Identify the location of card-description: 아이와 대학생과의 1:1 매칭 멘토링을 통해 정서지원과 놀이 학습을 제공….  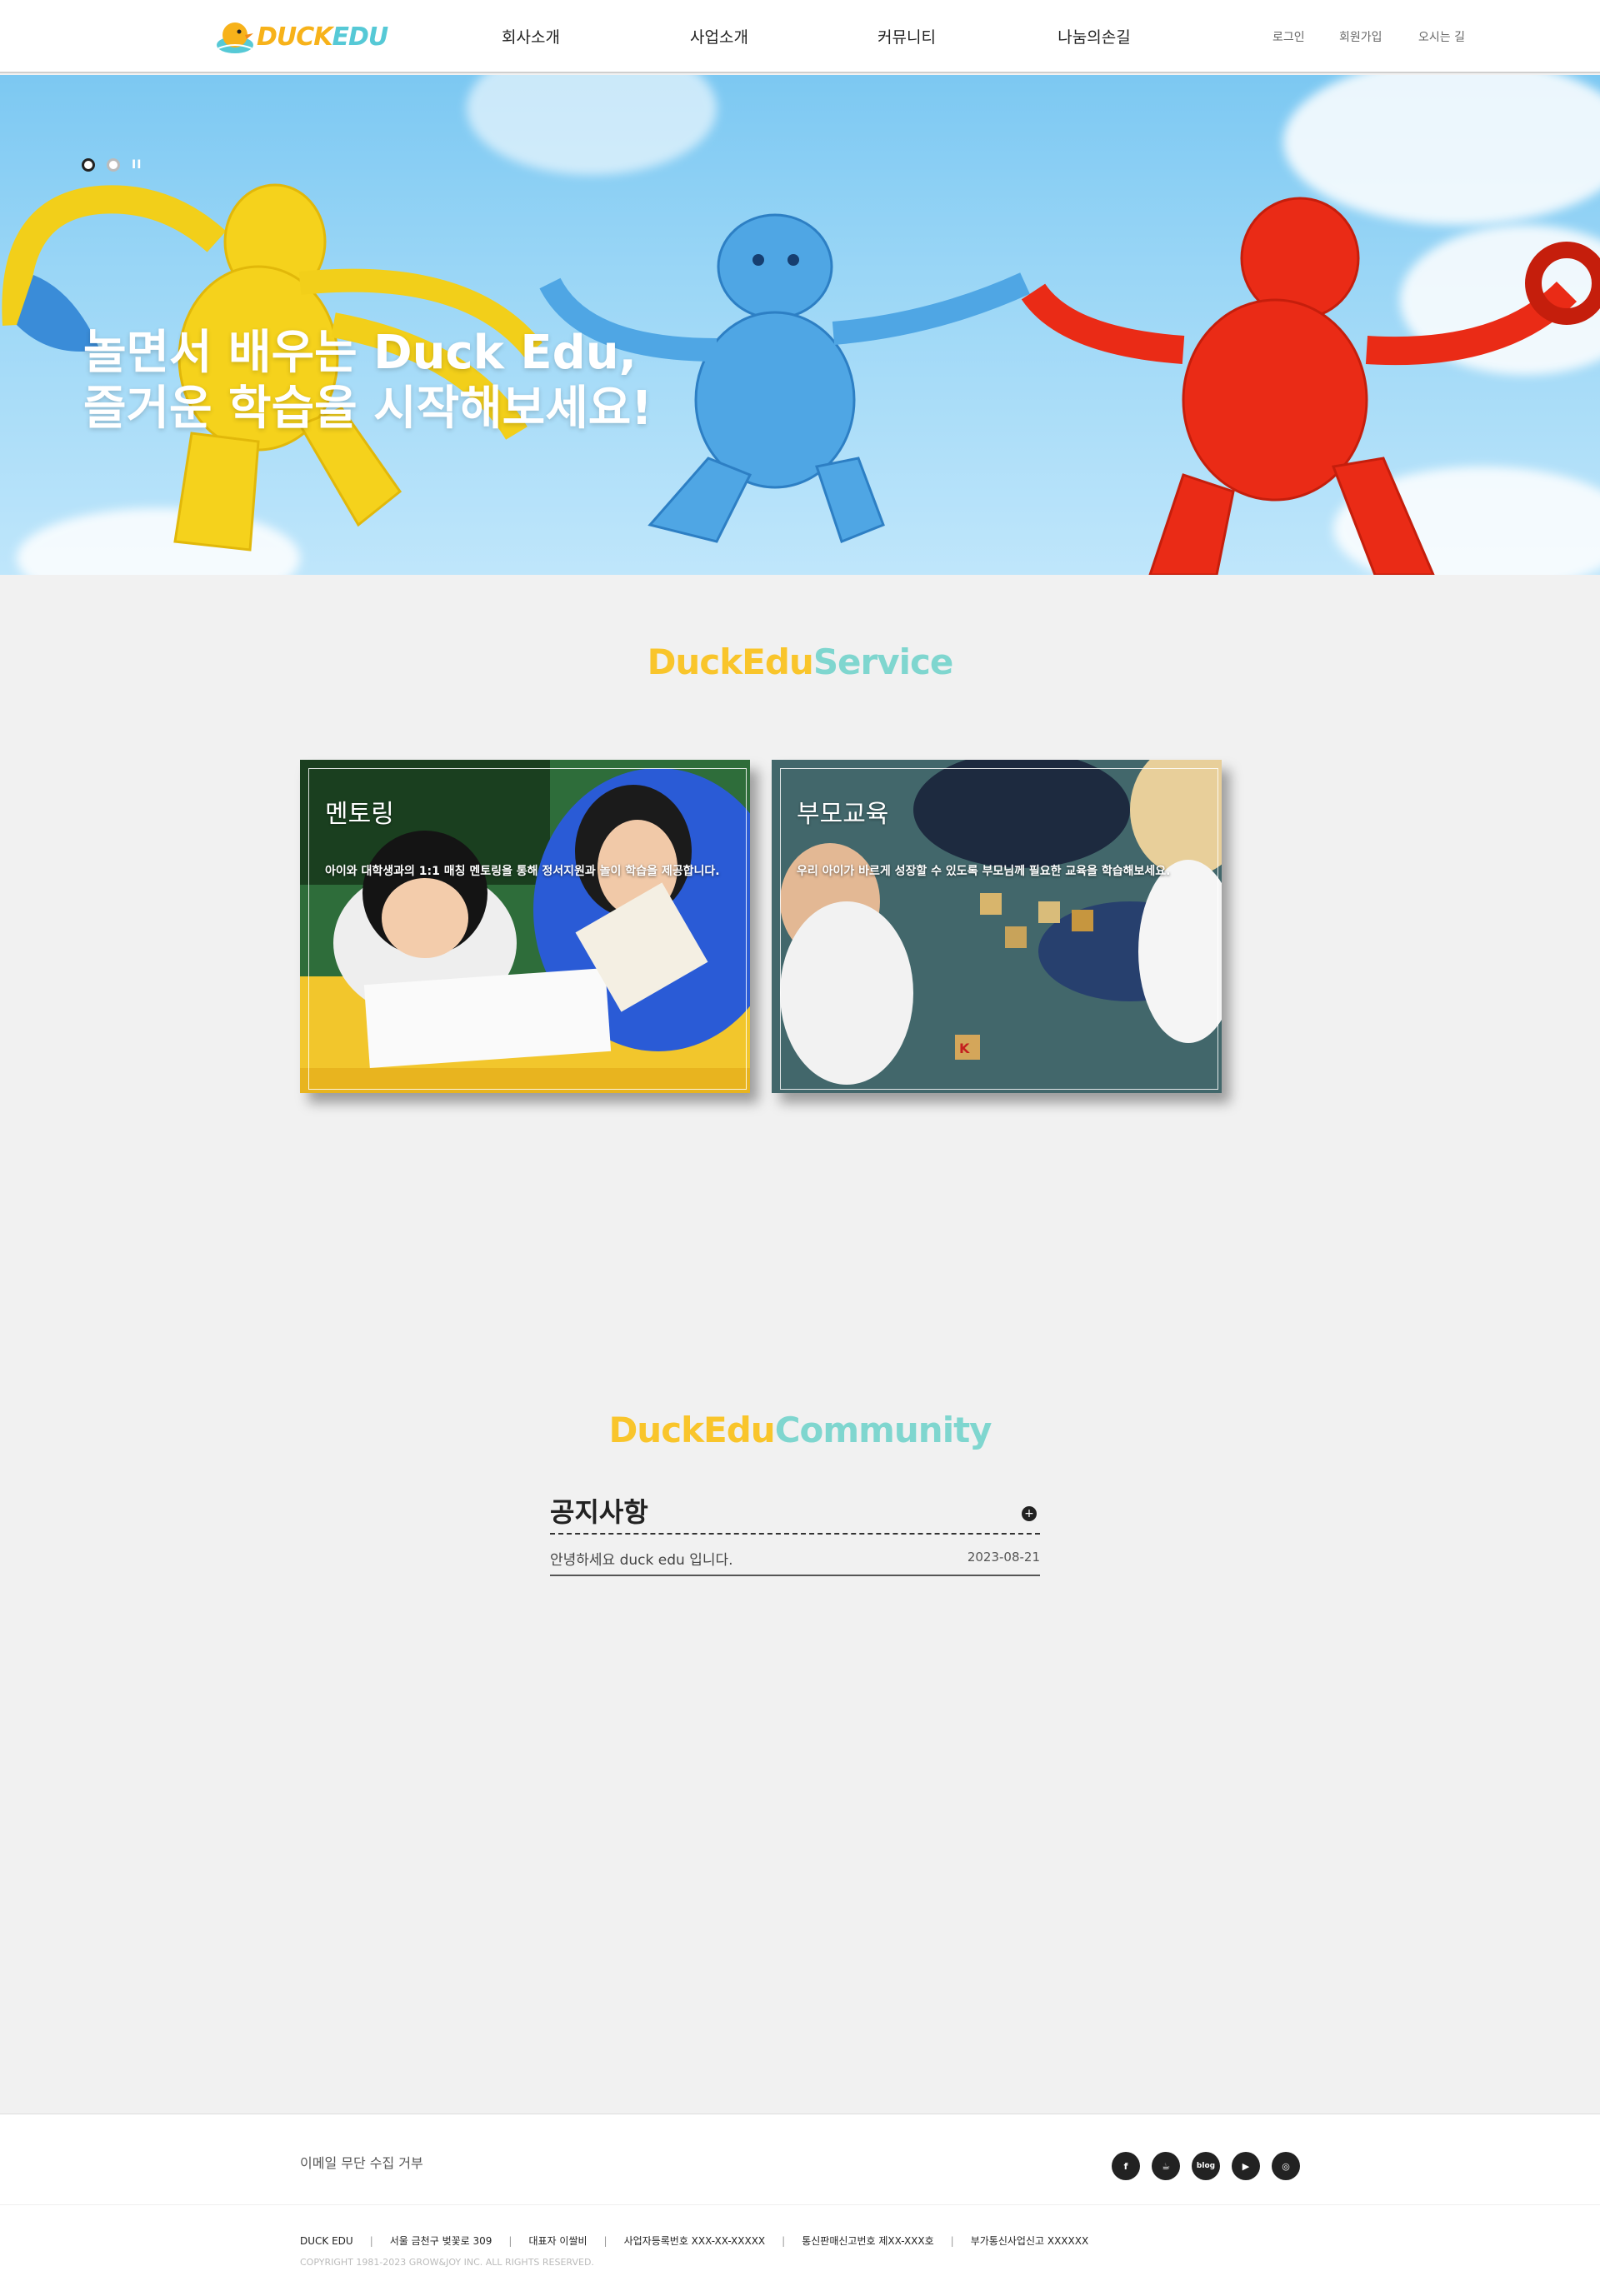
(522, 871).